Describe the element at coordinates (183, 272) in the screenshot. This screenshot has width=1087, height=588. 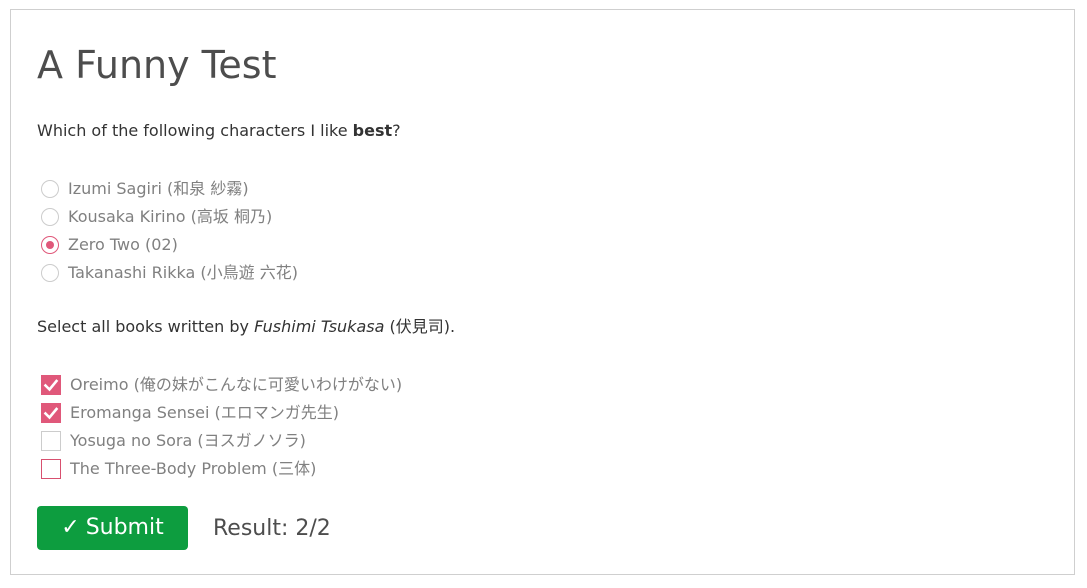
I see `option-label: Takanashi Rikka (小鳥遊 六花)` at that location.